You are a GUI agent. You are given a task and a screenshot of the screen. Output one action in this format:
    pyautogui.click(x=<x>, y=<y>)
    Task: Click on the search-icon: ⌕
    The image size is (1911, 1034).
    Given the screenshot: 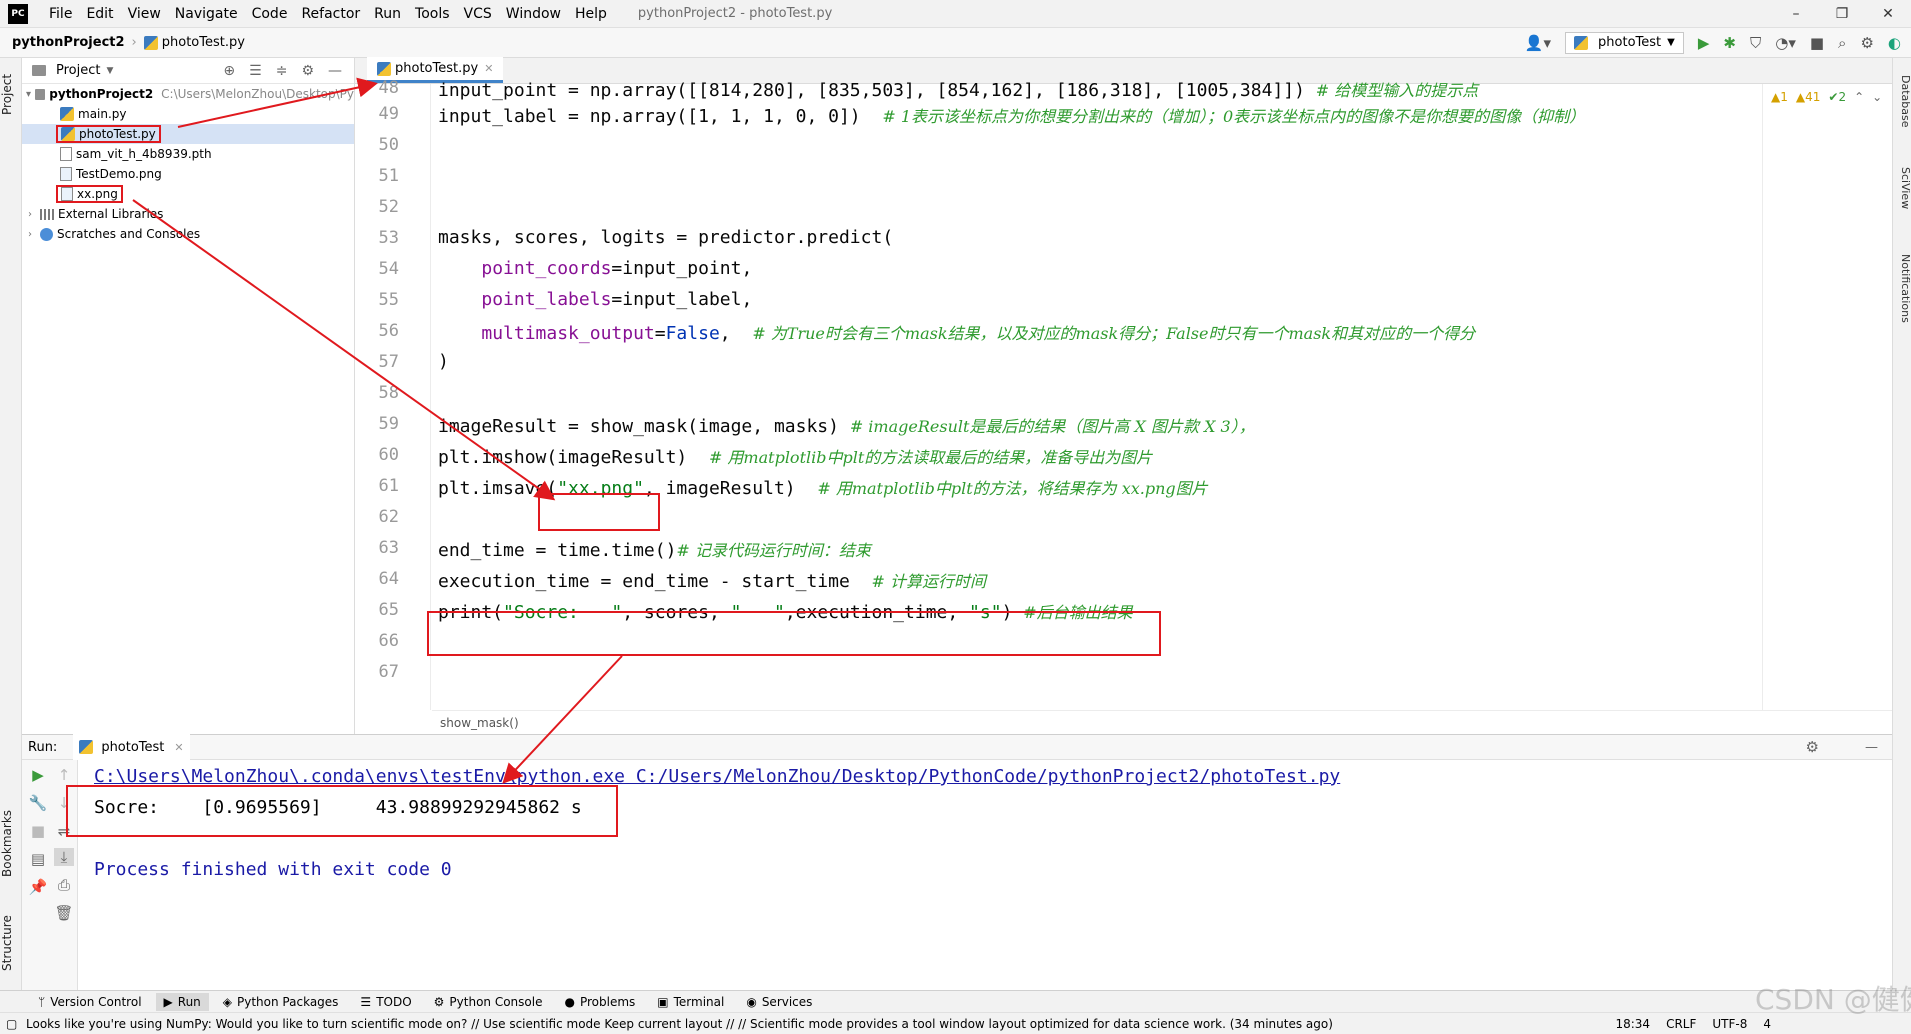 What is the action you would take?
    pyautogui.click(x=1842, y=43)
    